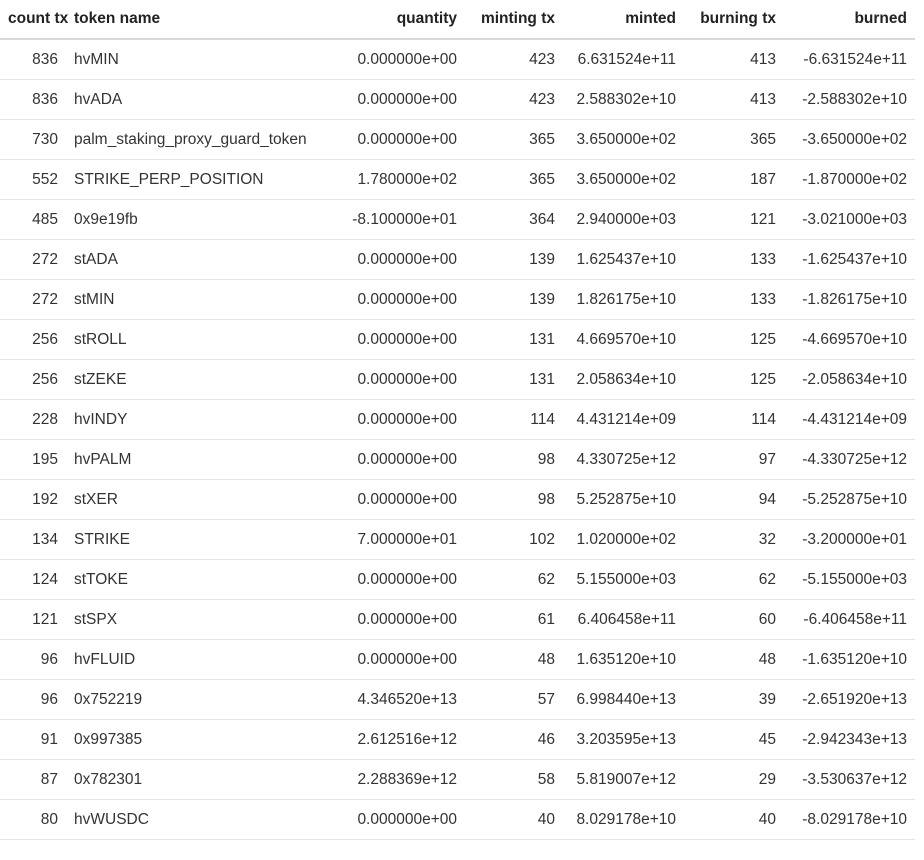 Image resolution: width=924 pixels, height=860 pixels. Describe the element at coordinates (849, 499) in the screenshot. I see `cell-burned: -5.252875e+10` at that location.